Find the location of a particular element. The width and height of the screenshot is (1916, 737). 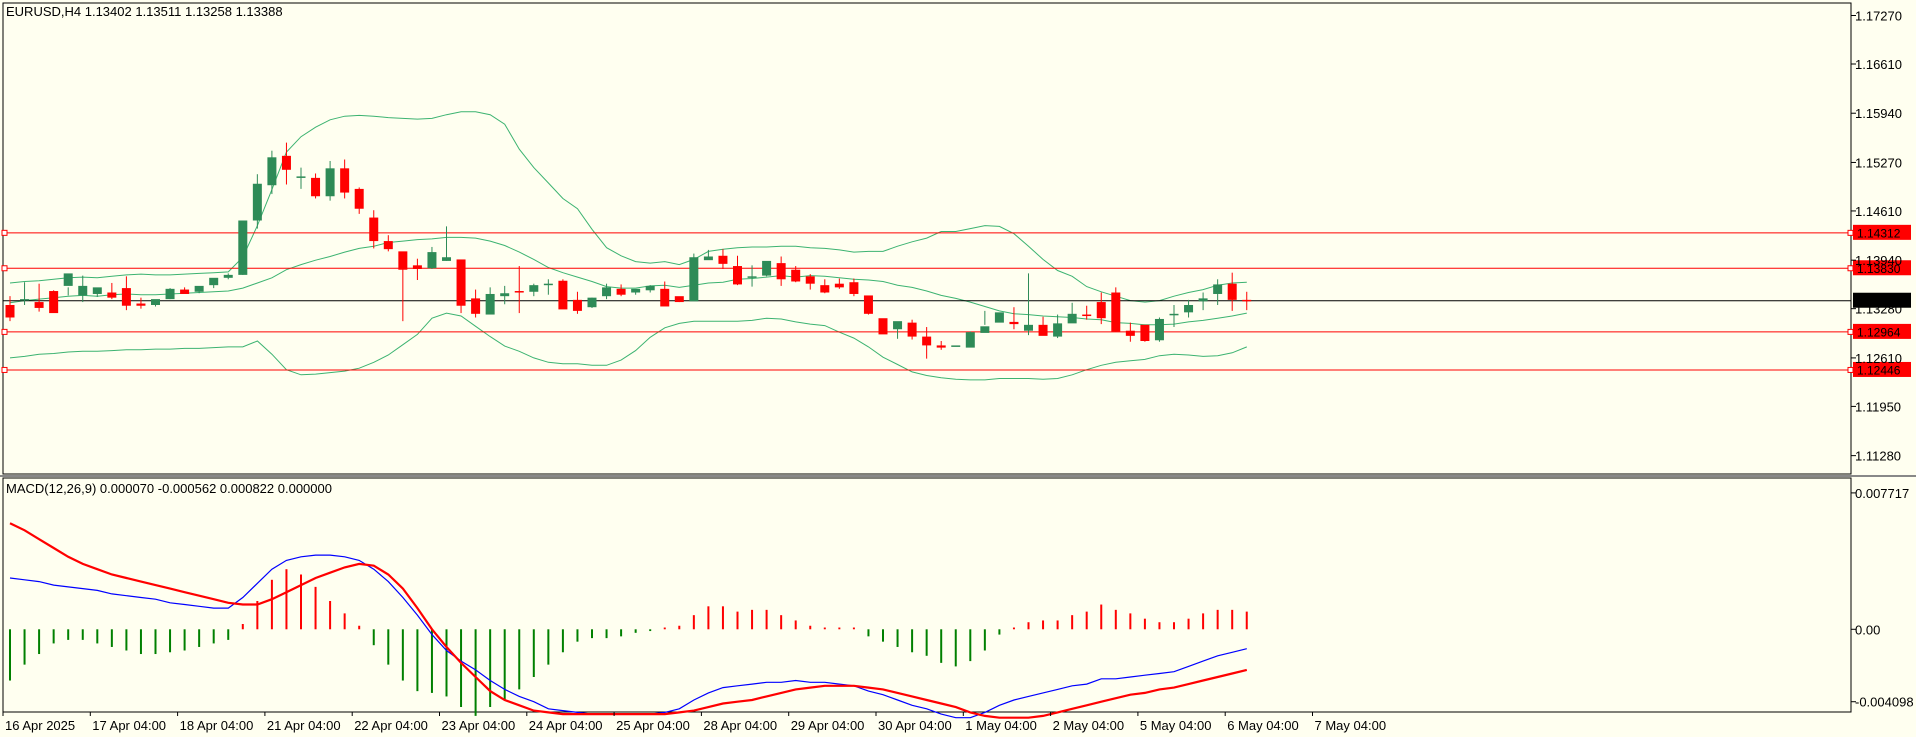

time-tick-label: 29 Apr 04:00 is located at coordinates (828, 725).